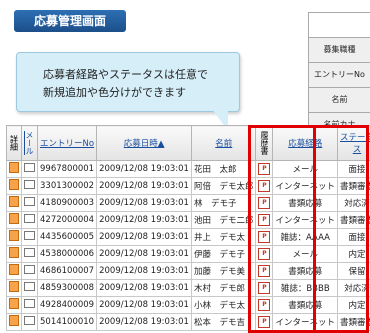 The width and height of the screenshot is (370, 333). Describe the element at coordinates (223, 220) in the screenshot. I see `name-cell: 池田 デモ二郎` at that location.